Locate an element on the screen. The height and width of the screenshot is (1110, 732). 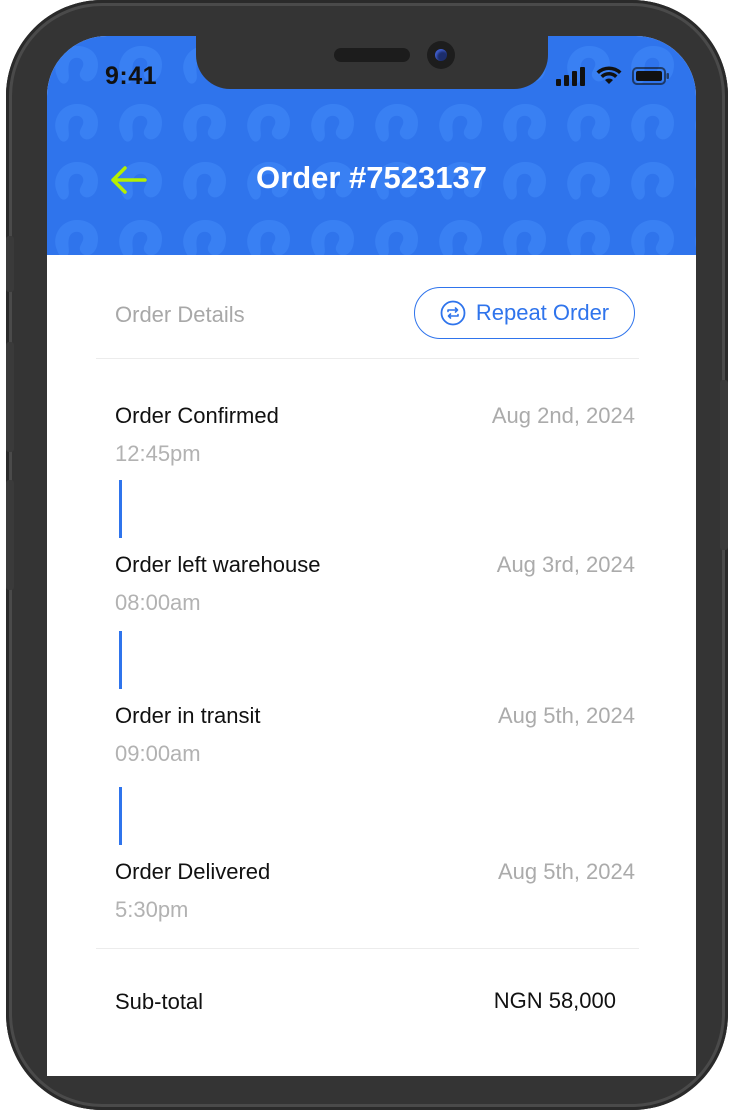
subtotal-value: NGN 58,000 is located at coordinates (554, 1000).